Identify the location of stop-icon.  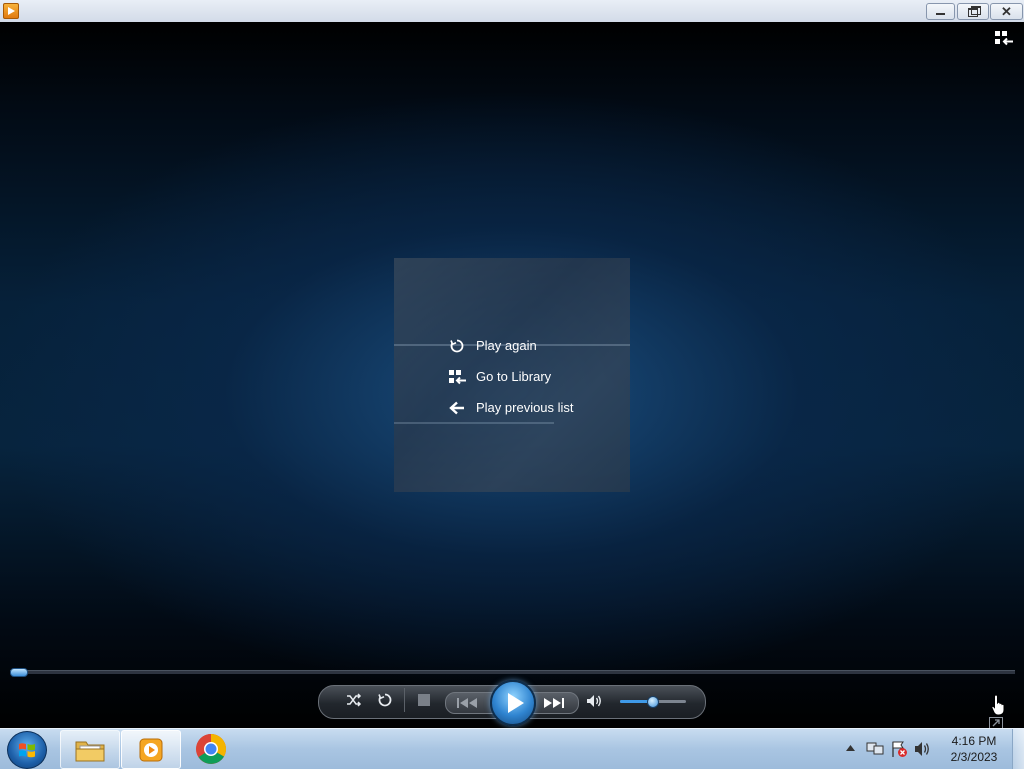
(424, 700).